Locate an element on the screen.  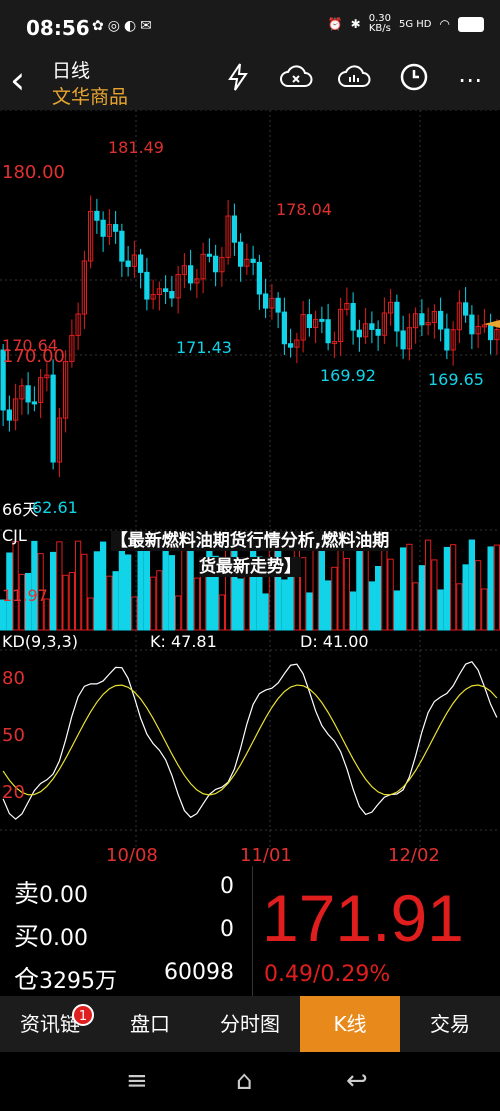
position-label: 仓 is located at coordinates (27, 979).